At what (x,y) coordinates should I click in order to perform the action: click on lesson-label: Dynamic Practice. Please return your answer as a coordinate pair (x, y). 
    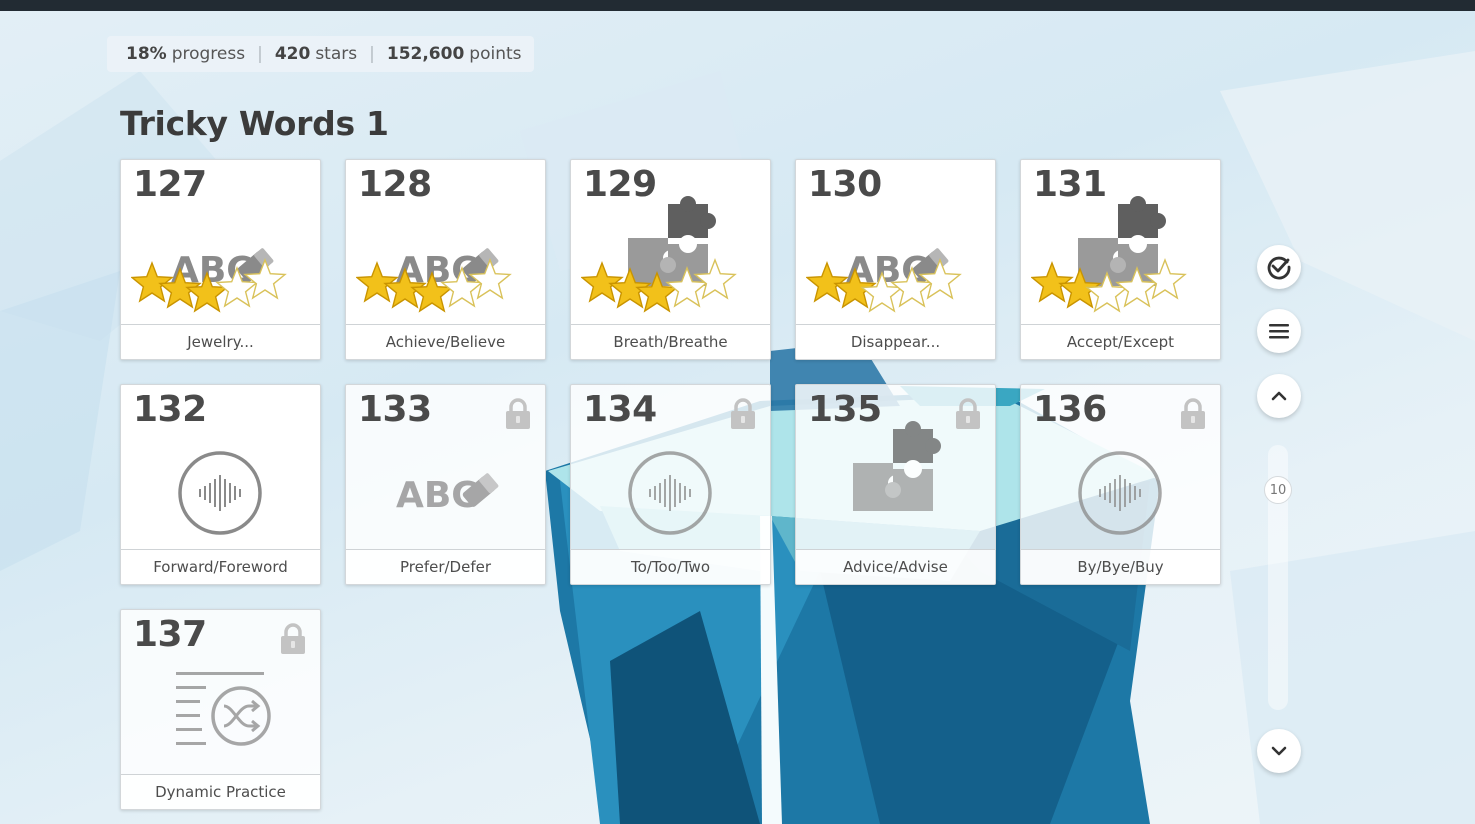
    Looking at the image, I should click on (220, 791).